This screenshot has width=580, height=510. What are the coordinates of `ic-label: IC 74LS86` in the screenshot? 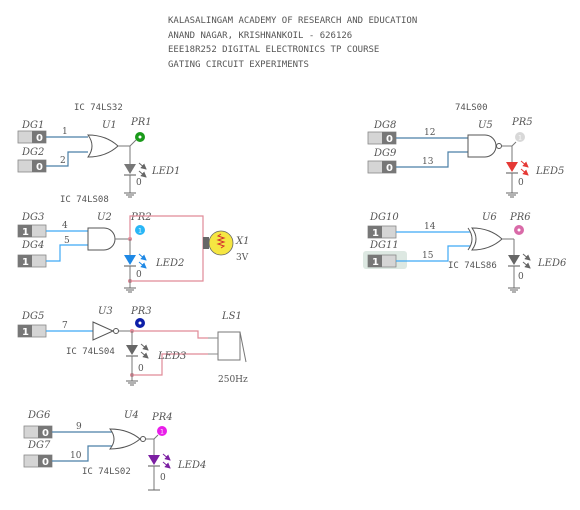 It's located at (472, 266).